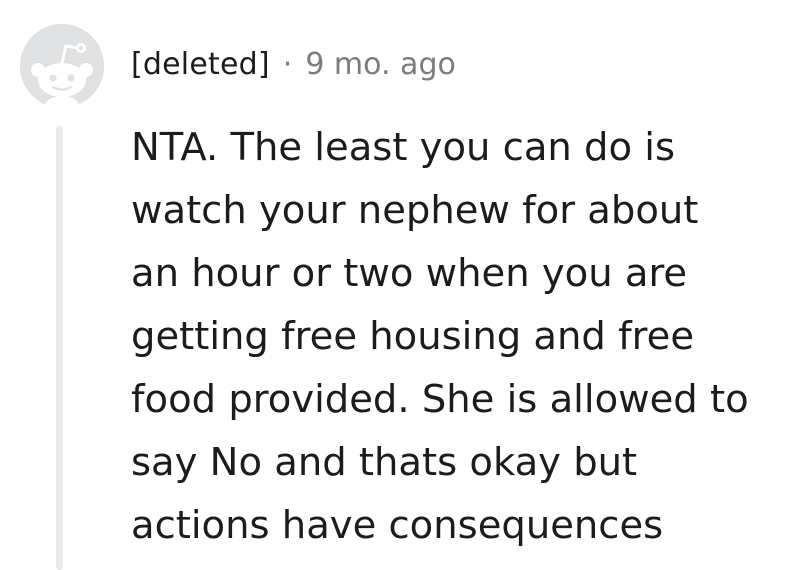 The image size is (801, 570). I want to click on avatar, so click(62, 66).